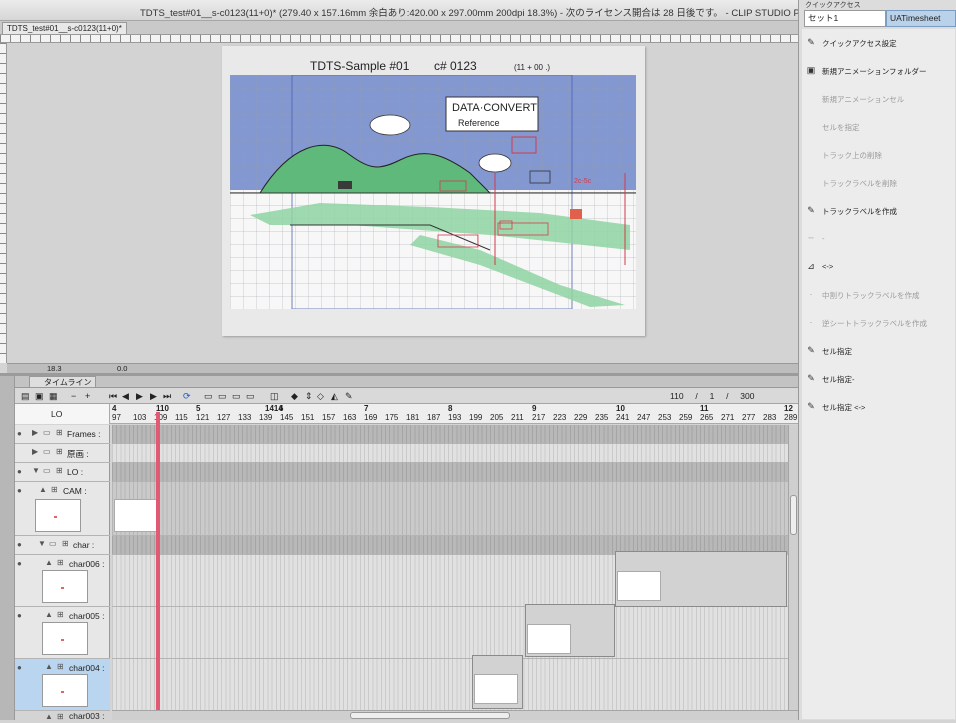 Image resolution: width=956 pixels, height=723 pixels. What do you see at coordinates (309, 396) in the screenshot?
I see `keyframe-nav-icon: ⇕` at bounding box center [309, 396].